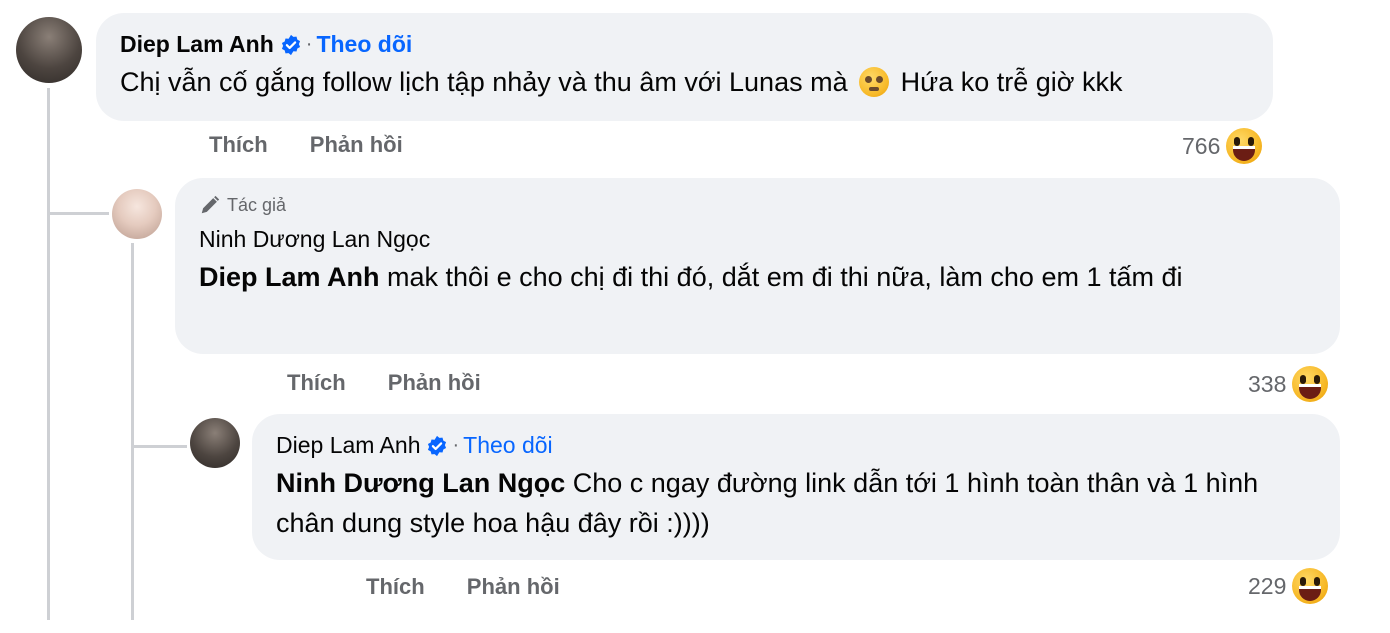 The height and width of the screenshot is (633, 1390). Describe the element at coordinates (874, 82) in the screenshot. I see `pleading-face-icon` at that location.